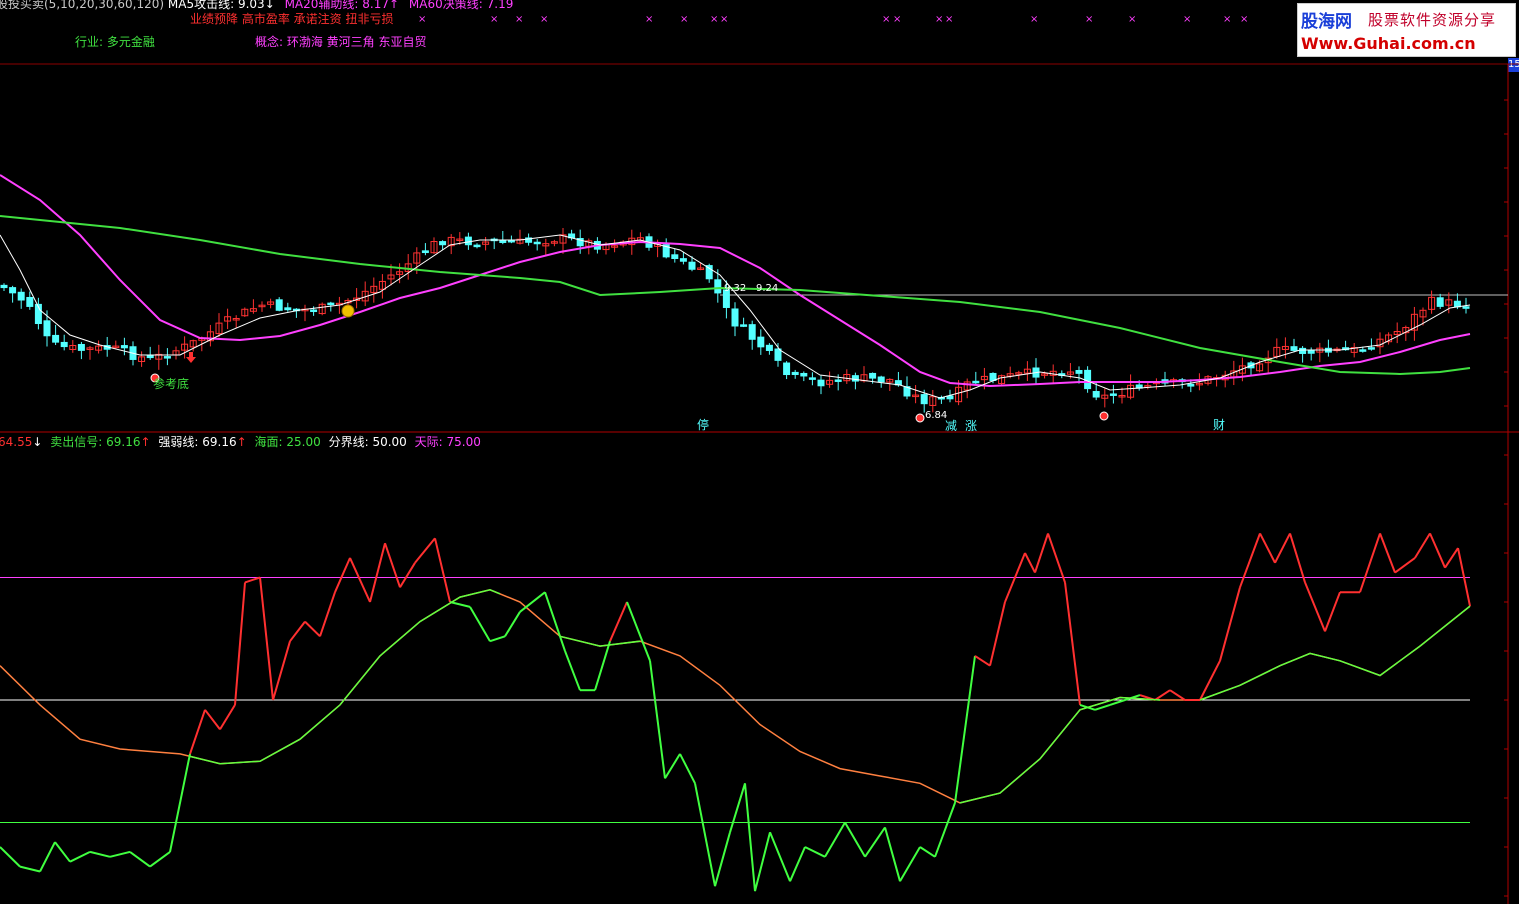 The width and height of the screenshot is (1519, 904). I want to click on sell-signal-value: 69.16, so click(123, 442).